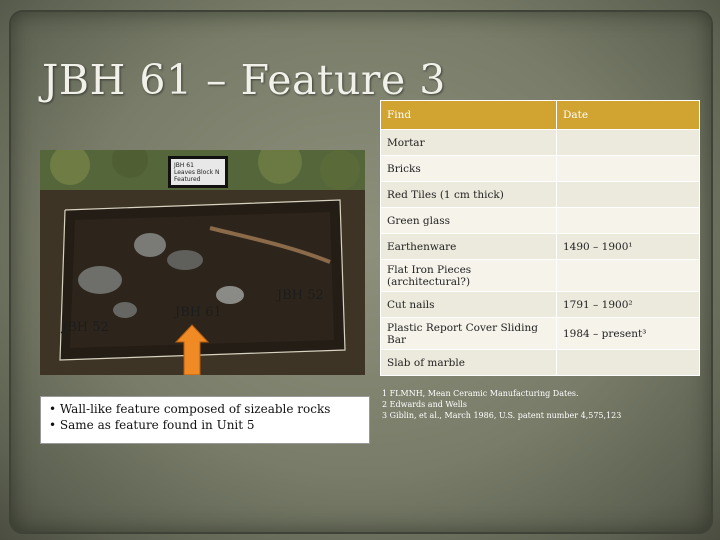 The height and width of the screenshot is (540, 720). I want to click on sign-line-1: JBH 61, so click(183, 165).